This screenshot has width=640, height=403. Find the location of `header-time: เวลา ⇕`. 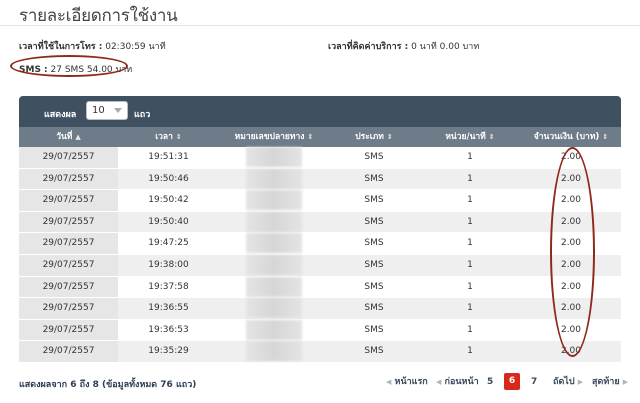

header-time: เวลา ⇕ is located at coordinates (168, 137).